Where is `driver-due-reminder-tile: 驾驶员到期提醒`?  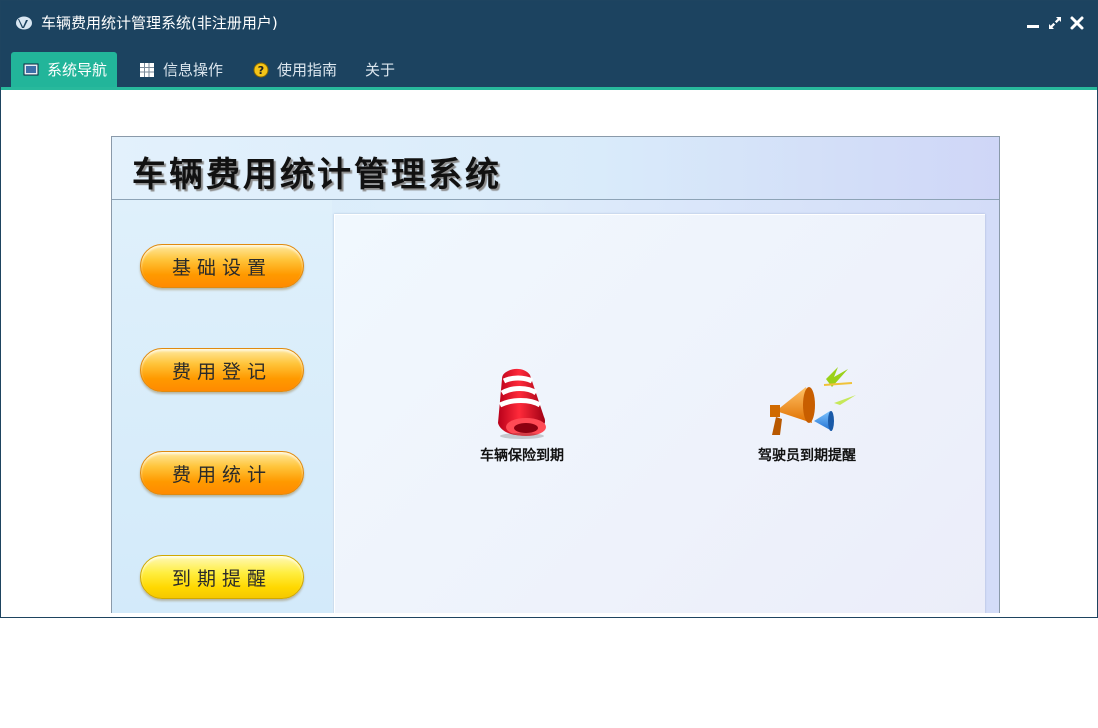 driver-due-reminder-tile: 驾驶员到期提醒 is located at coordinates (807, 415).